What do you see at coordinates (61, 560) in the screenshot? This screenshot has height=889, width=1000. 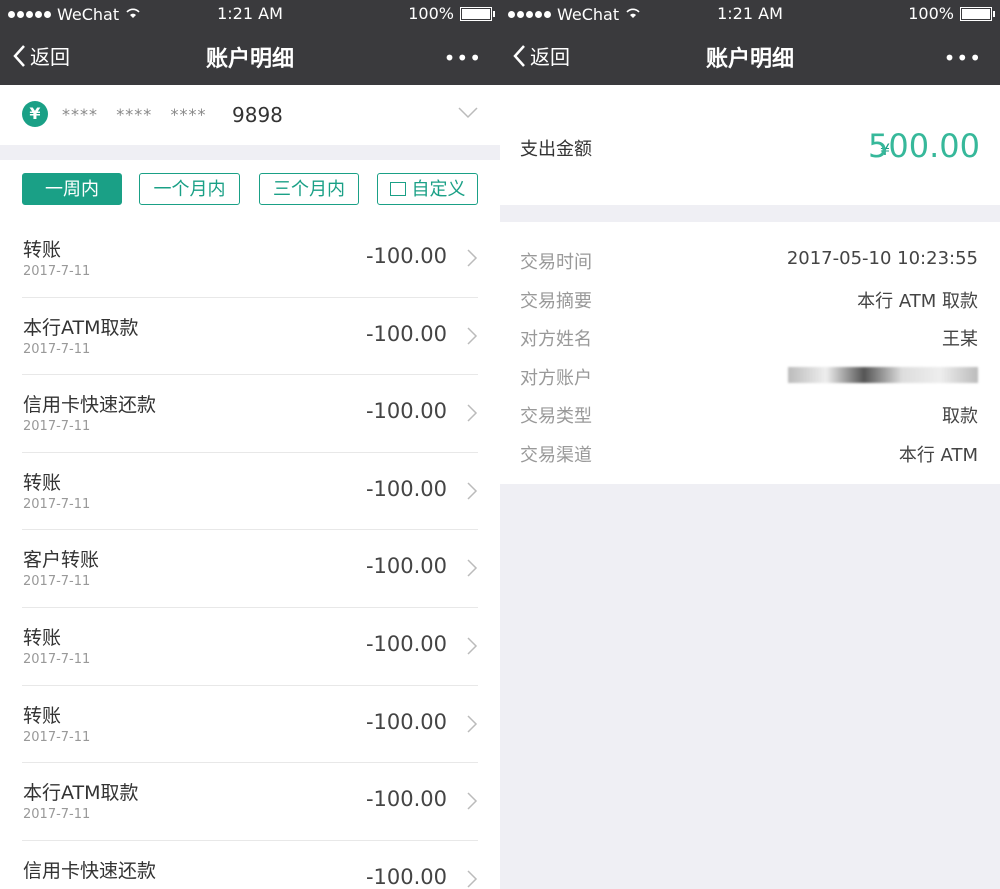 I see `transaction-name: 客户转账` at bounding box center [61, 560].